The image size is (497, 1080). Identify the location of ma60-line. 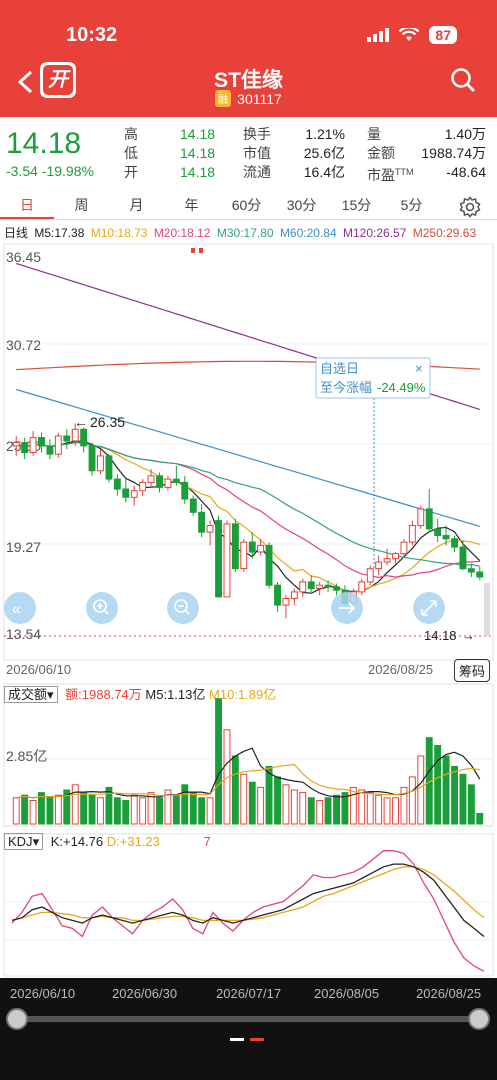
(248, 457).